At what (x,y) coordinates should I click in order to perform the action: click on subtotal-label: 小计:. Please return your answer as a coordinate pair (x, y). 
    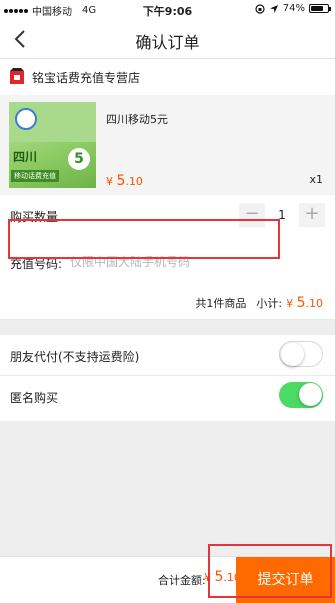
    Looking at the image, I should click on (269, 303).